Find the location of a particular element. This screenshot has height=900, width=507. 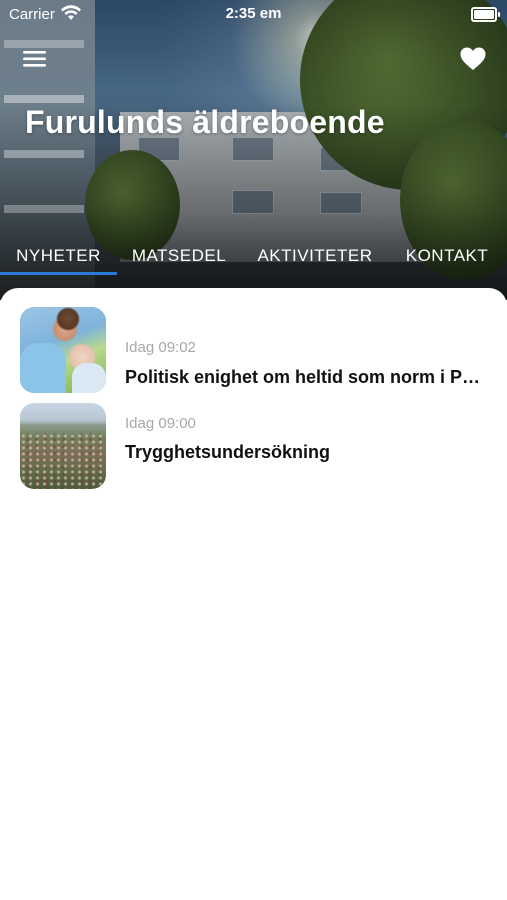

heart-icon is located at coordinates (473, 59).